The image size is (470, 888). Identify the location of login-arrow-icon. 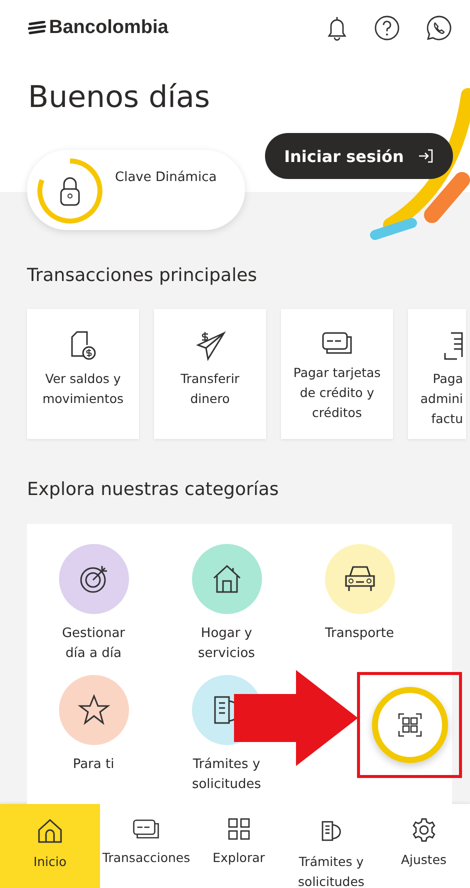
(426, 156).